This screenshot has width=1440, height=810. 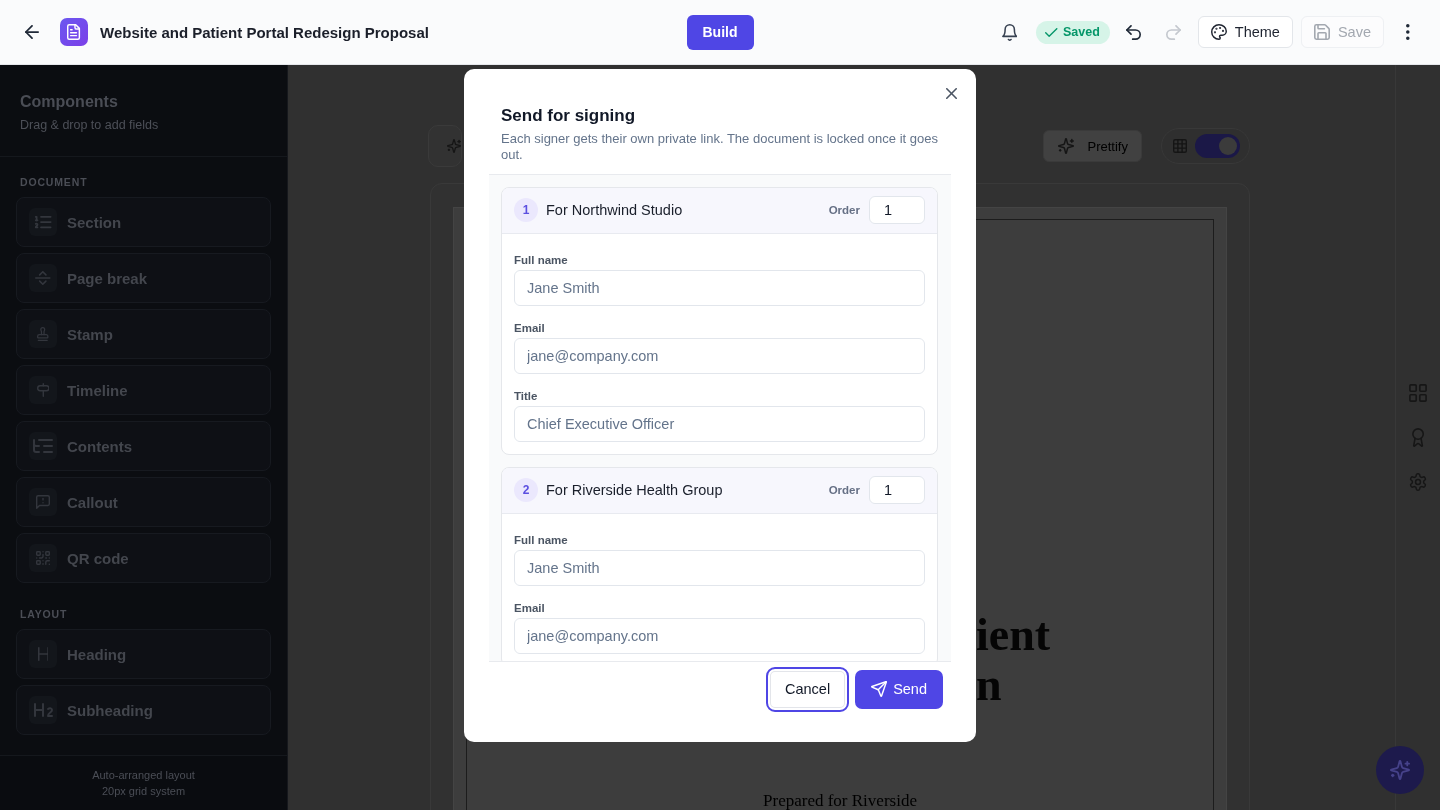 I want to click on build-button: Build, so click(x=720, y=32).